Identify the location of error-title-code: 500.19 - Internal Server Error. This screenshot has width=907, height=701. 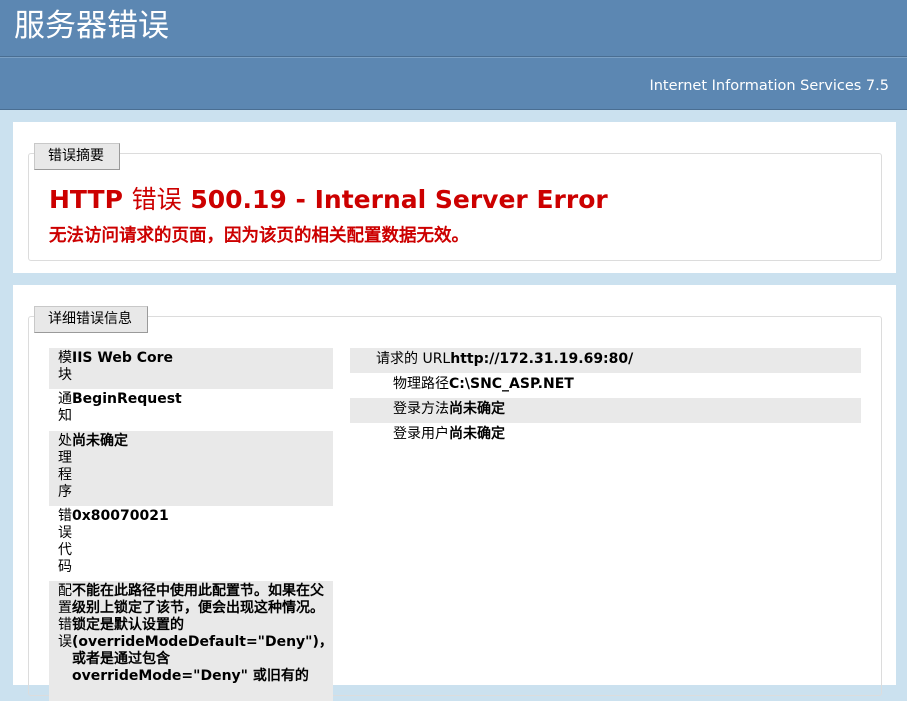
(394, 199).